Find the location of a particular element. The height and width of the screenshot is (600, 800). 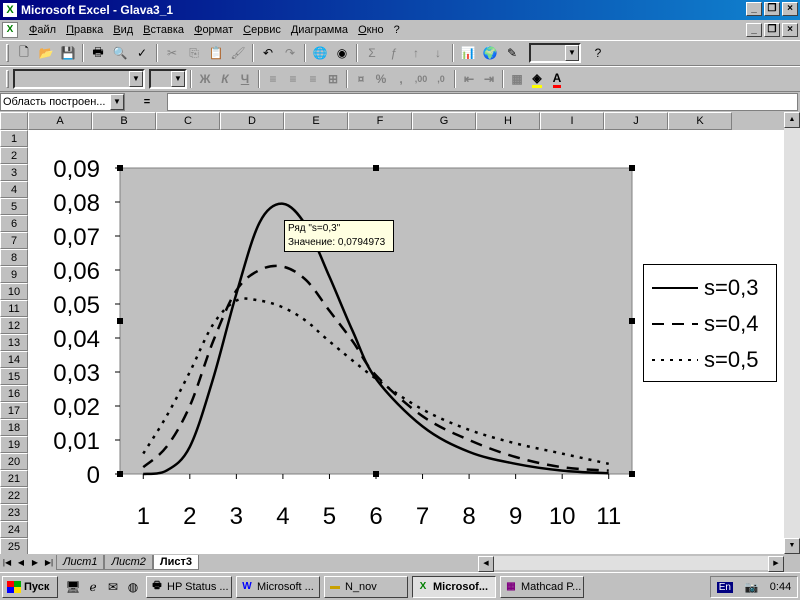

camera-icon: 📷 is located at coordinates (752, 587).